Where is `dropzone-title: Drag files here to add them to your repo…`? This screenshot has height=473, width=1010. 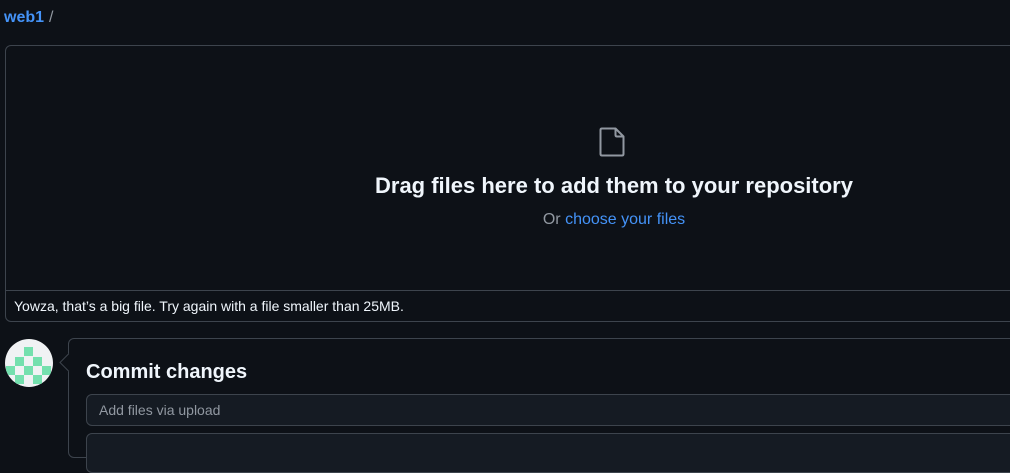 dropzone-title: Drag files here to add them to your repo… is located at coordinates (614, 185).